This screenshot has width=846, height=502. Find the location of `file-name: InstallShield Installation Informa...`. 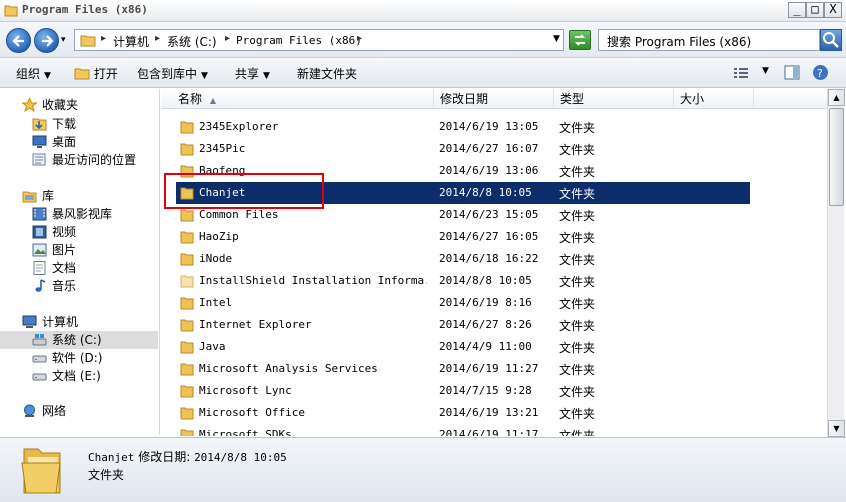

file-name: InstallShield Installation Informa... is located at coordinates (313, 280).